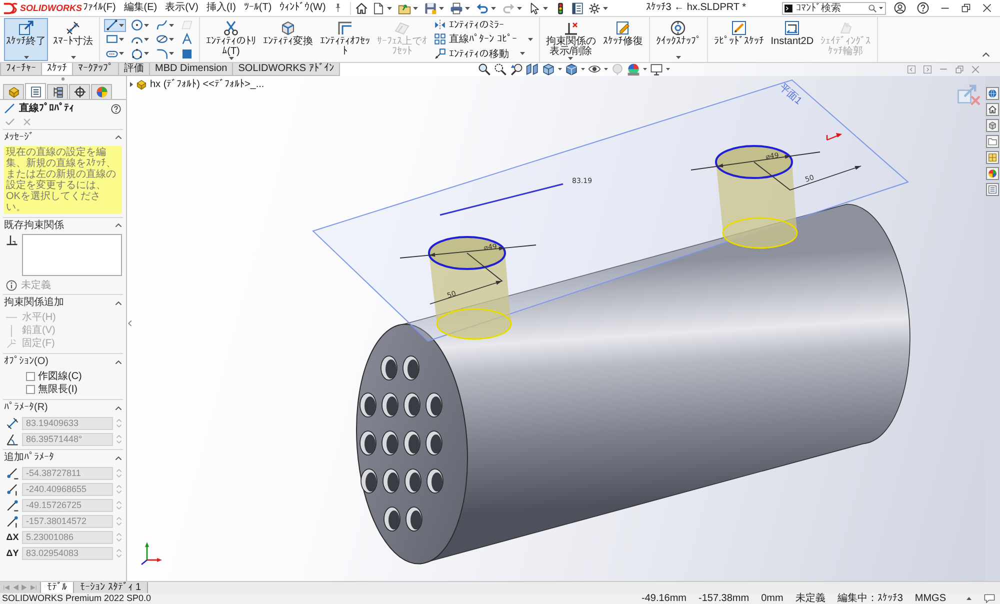 The image size is (1000, 604). Describe the element at coordinates (456, 8) in the screenshot. I see `printer-icon` at that location.